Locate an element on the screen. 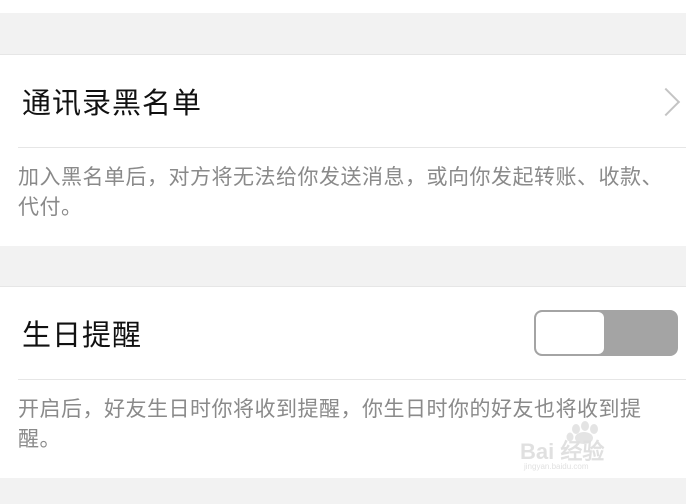 This screenshot has width=686, height=504. birthday-title: 生日提醒 is located at coordinates (82, 335).